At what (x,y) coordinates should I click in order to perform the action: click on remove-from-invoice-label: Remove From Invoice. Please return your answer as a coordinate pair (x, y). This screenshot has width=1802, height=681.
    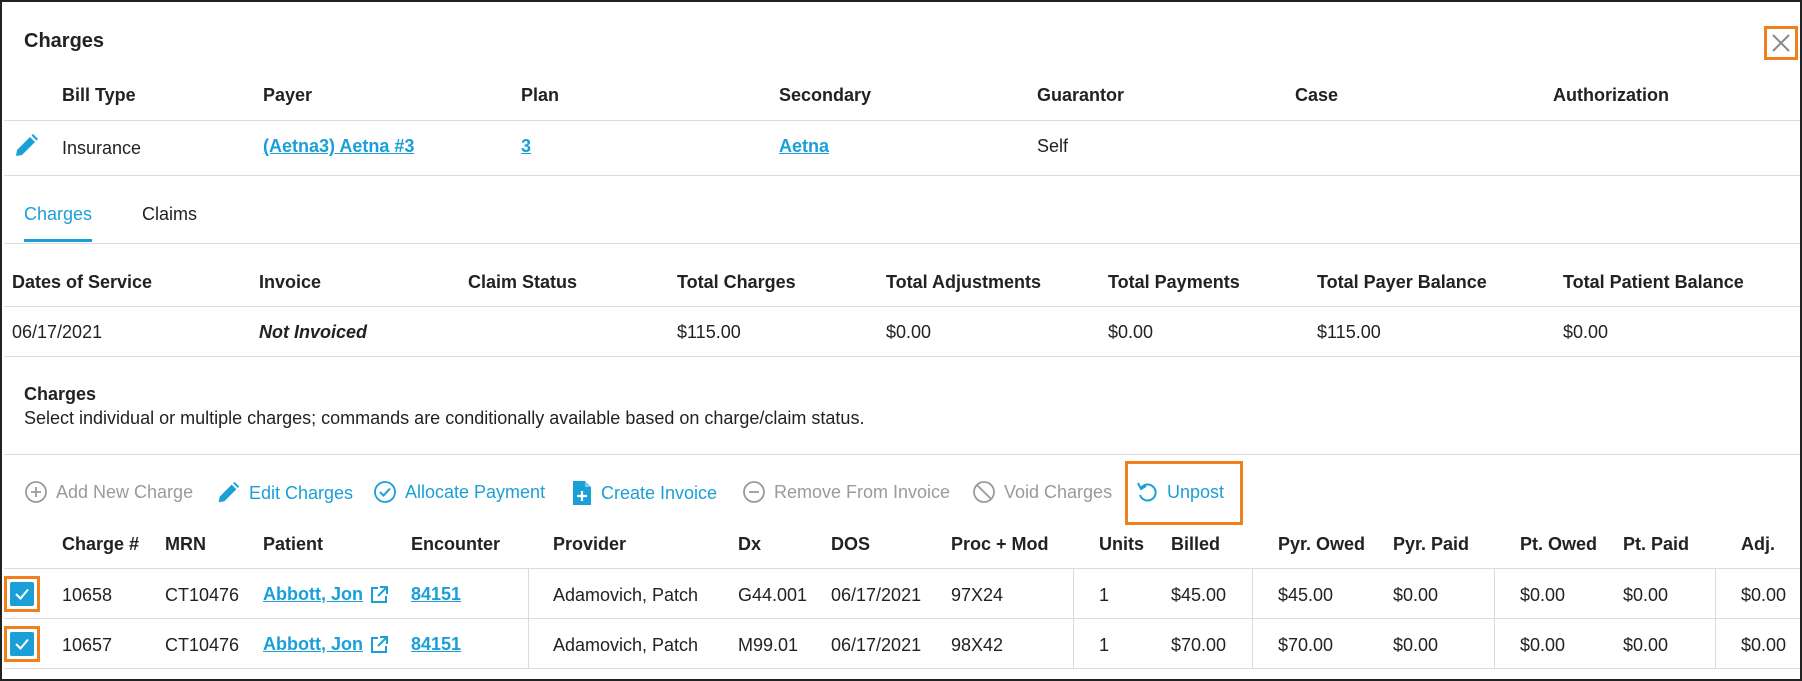
    Looking at the image, I should click on (862, 491).